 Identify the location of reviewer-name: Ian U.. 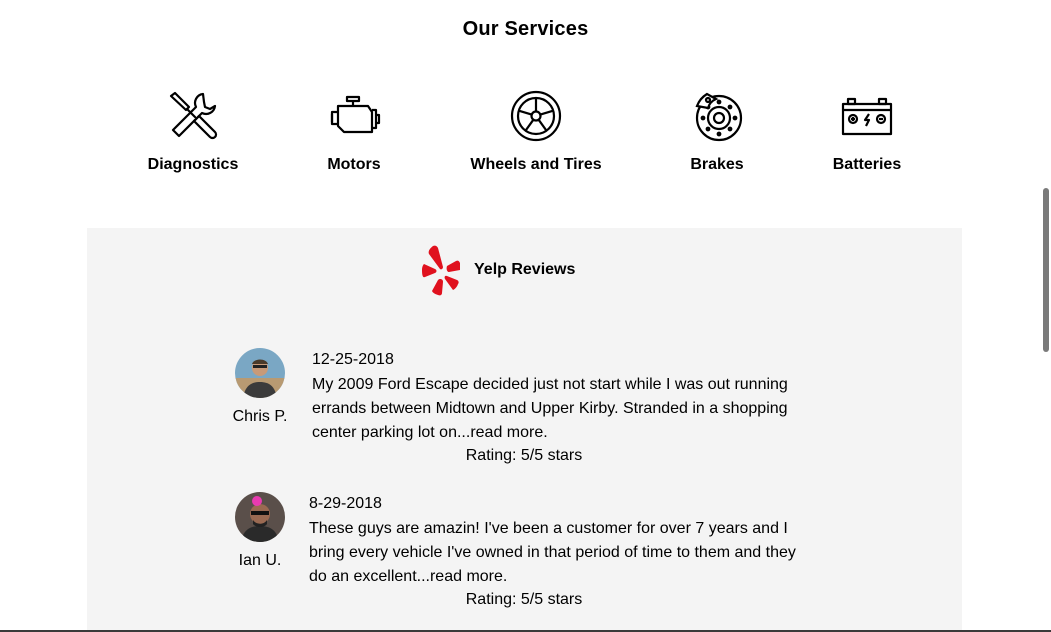
(260, 560).